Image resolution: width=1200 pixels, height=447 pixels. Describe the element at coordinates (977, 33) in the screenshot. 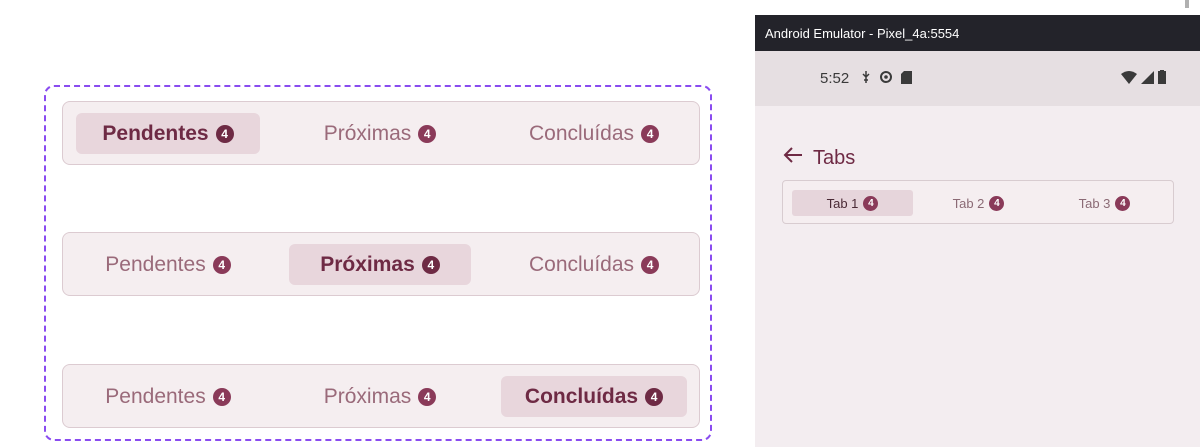

I see `emulator-titlebar: Android Emulator - Pixel_4a:5554` at that location.